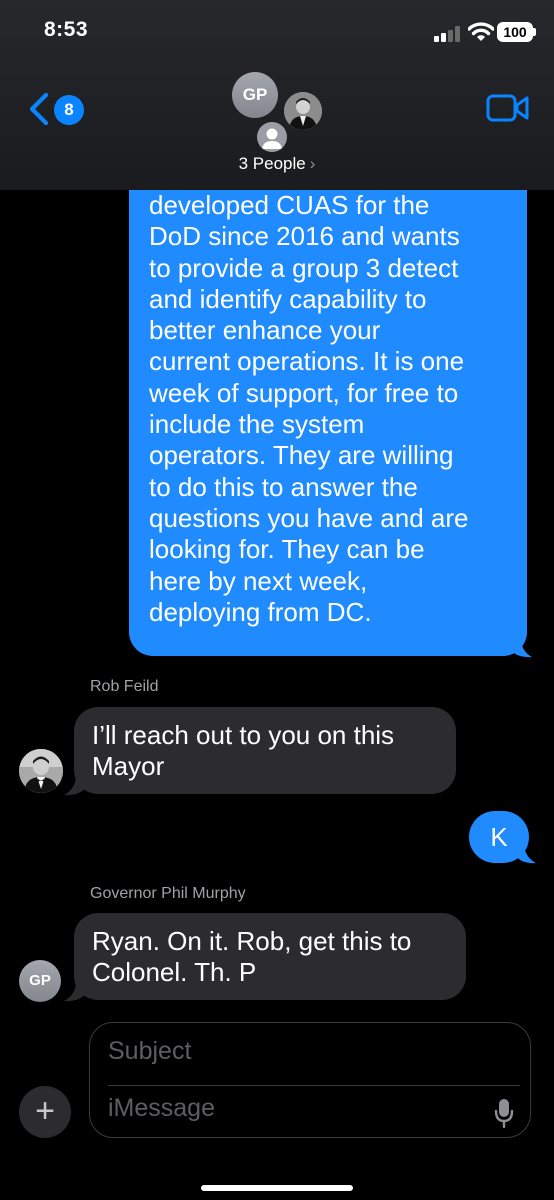 This screenshot has height=1200, width=554. I want to click on group-avatar-gp: GP, so click(255, 95).